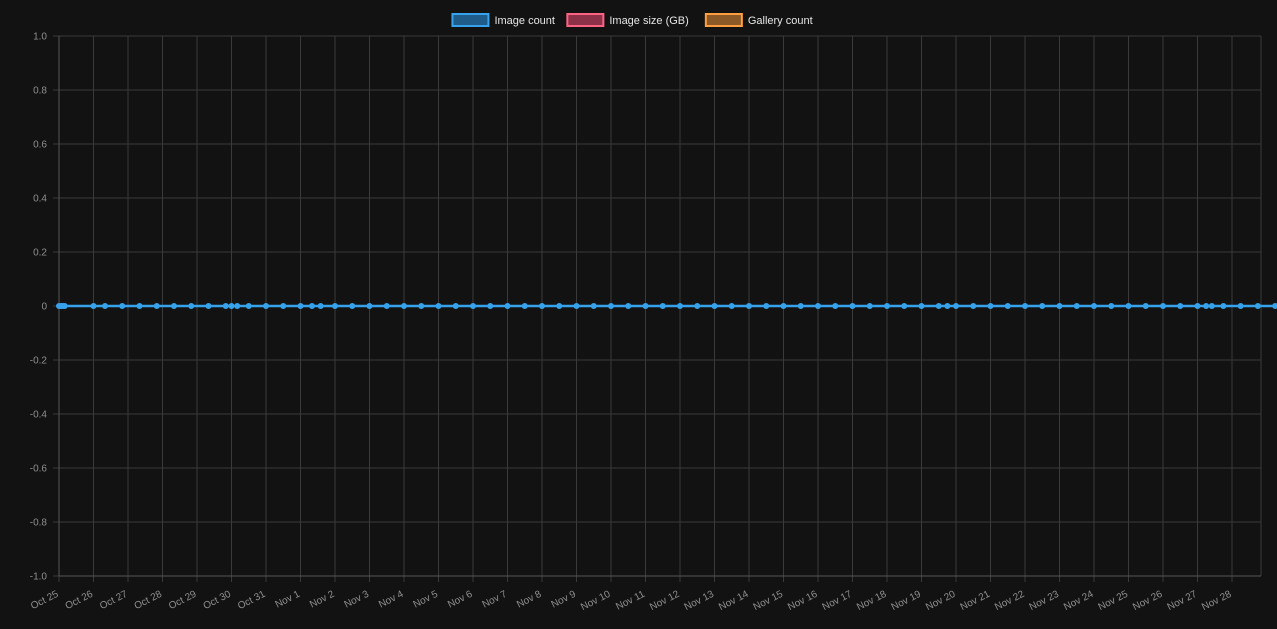  I want to click on legend-item: Image count, so click(503, 20).